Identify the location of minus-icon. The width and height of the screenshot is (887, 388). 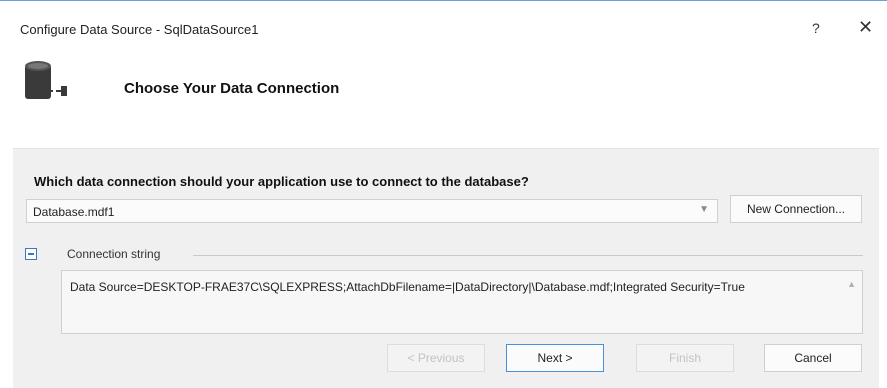
(31, 254).